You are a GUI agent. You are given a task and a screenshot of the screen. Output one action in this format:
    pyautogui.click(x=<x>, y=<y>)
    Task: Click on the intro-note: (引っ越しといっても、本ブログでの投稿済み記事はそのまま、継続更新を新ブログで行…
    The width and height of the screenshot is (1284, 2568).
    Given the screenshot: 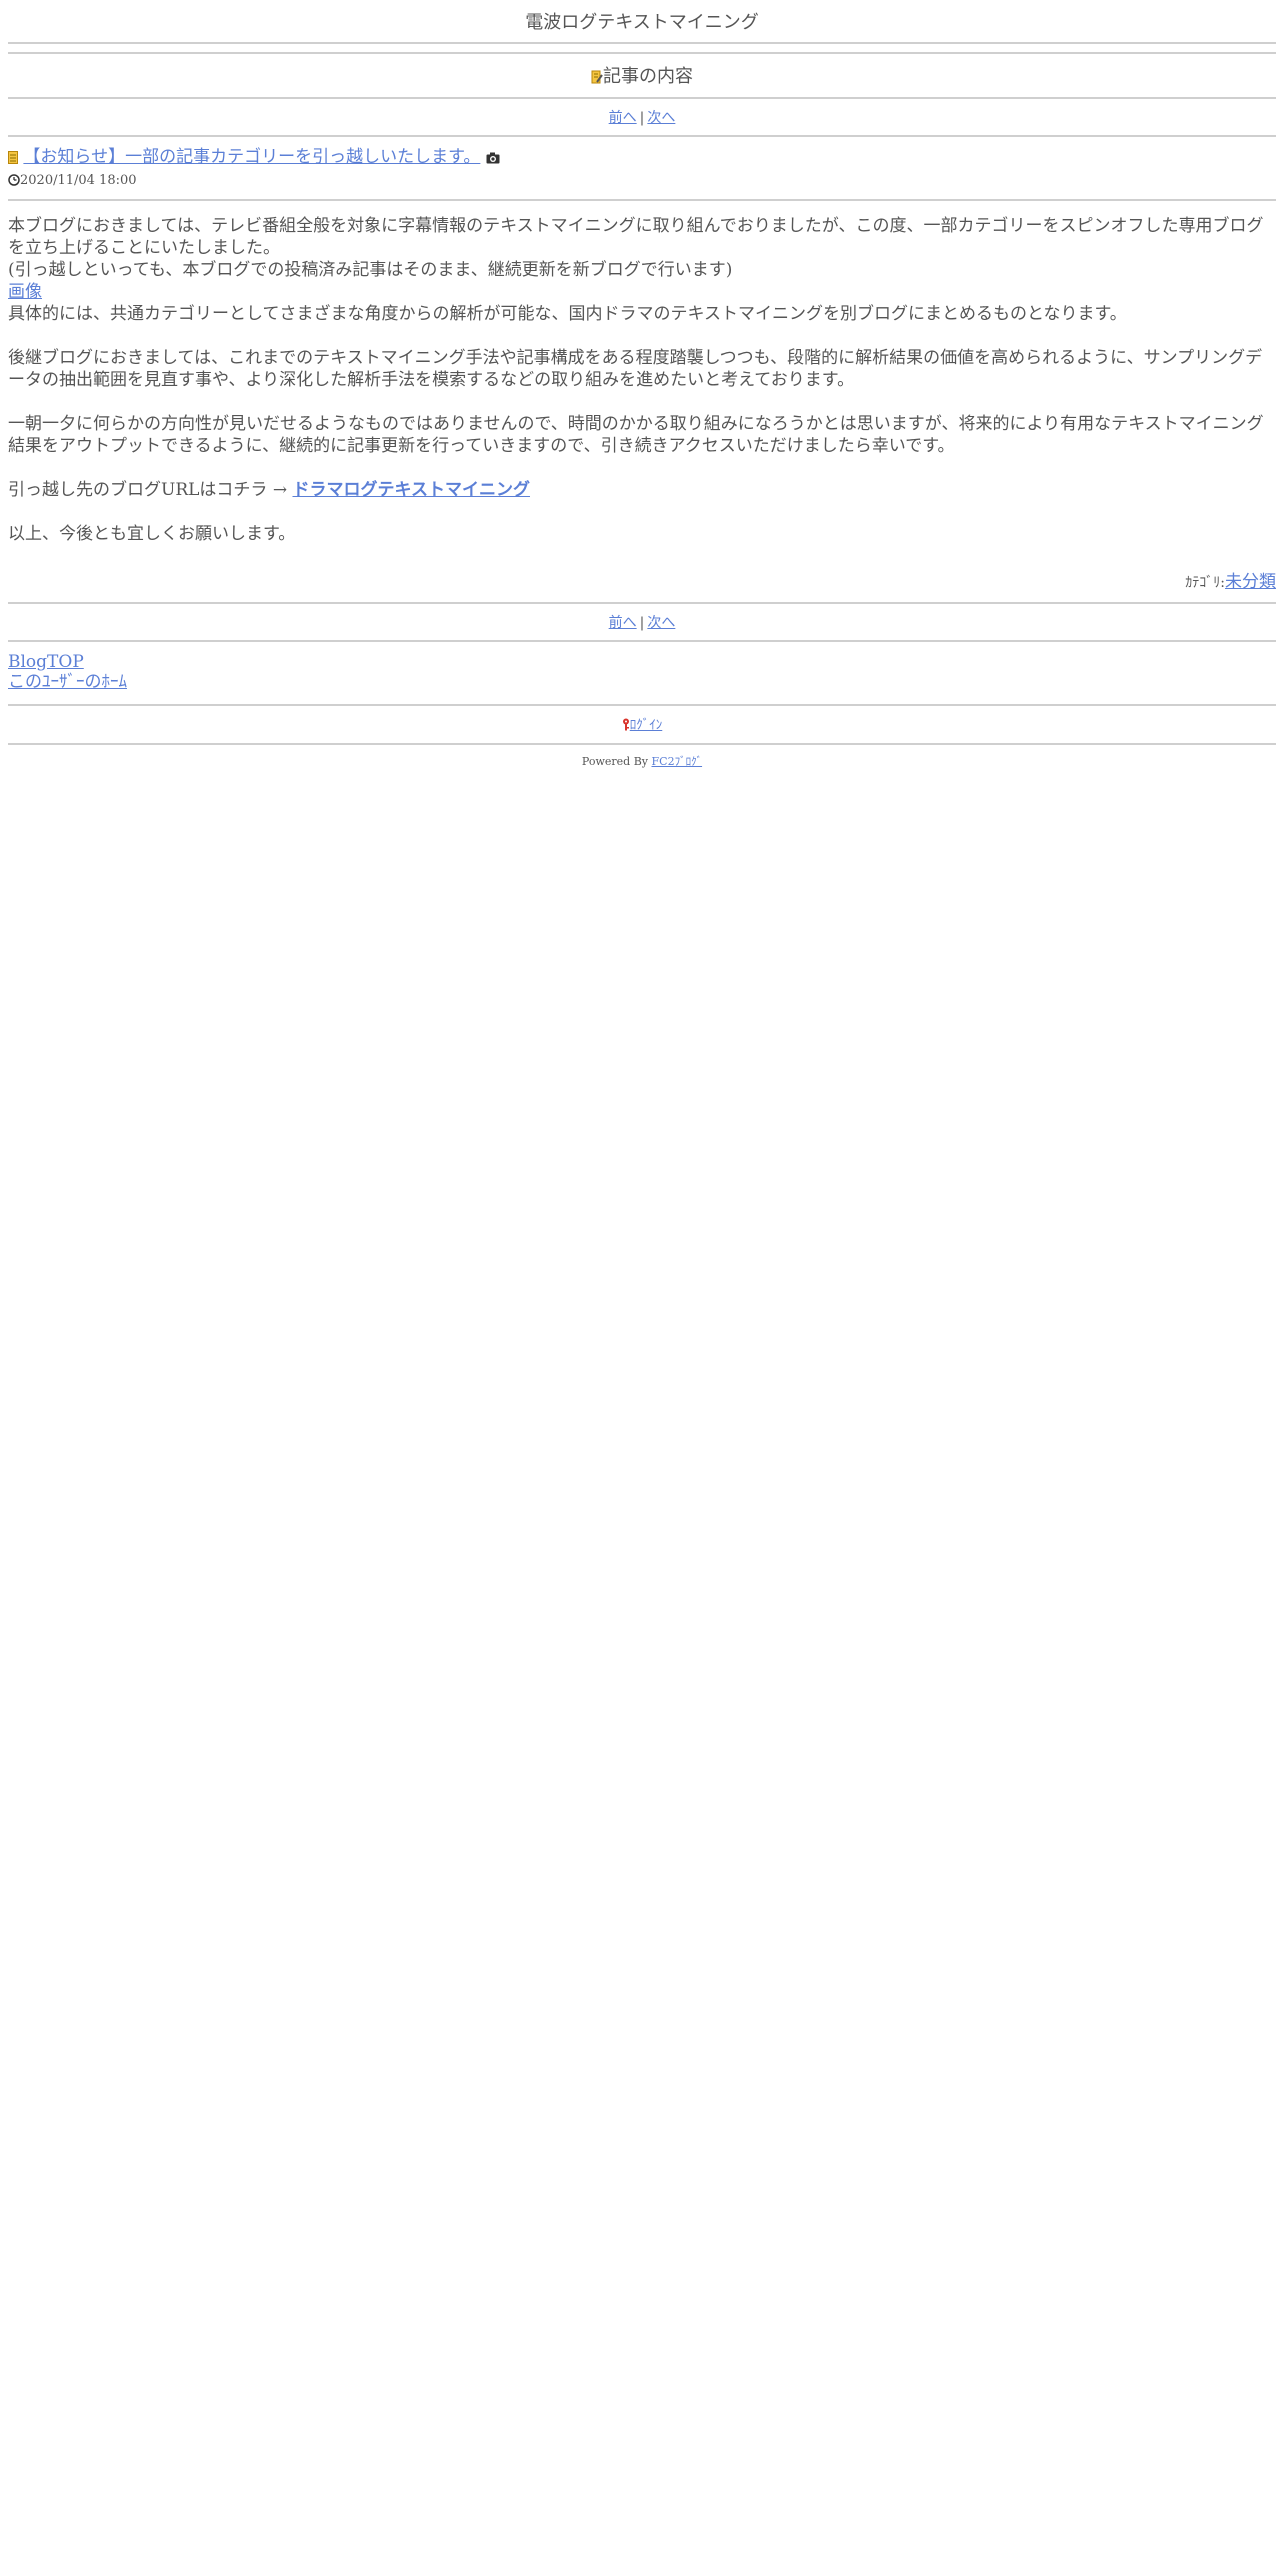 What is the action you would take?
    pyautogui.click(x=370, y=270)
    